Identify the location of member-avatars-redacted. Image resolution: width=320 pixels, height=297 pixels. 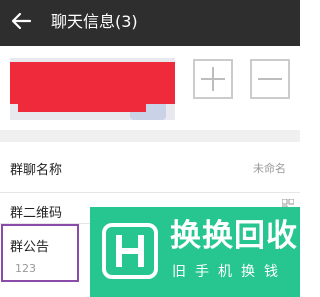
(92, 89).